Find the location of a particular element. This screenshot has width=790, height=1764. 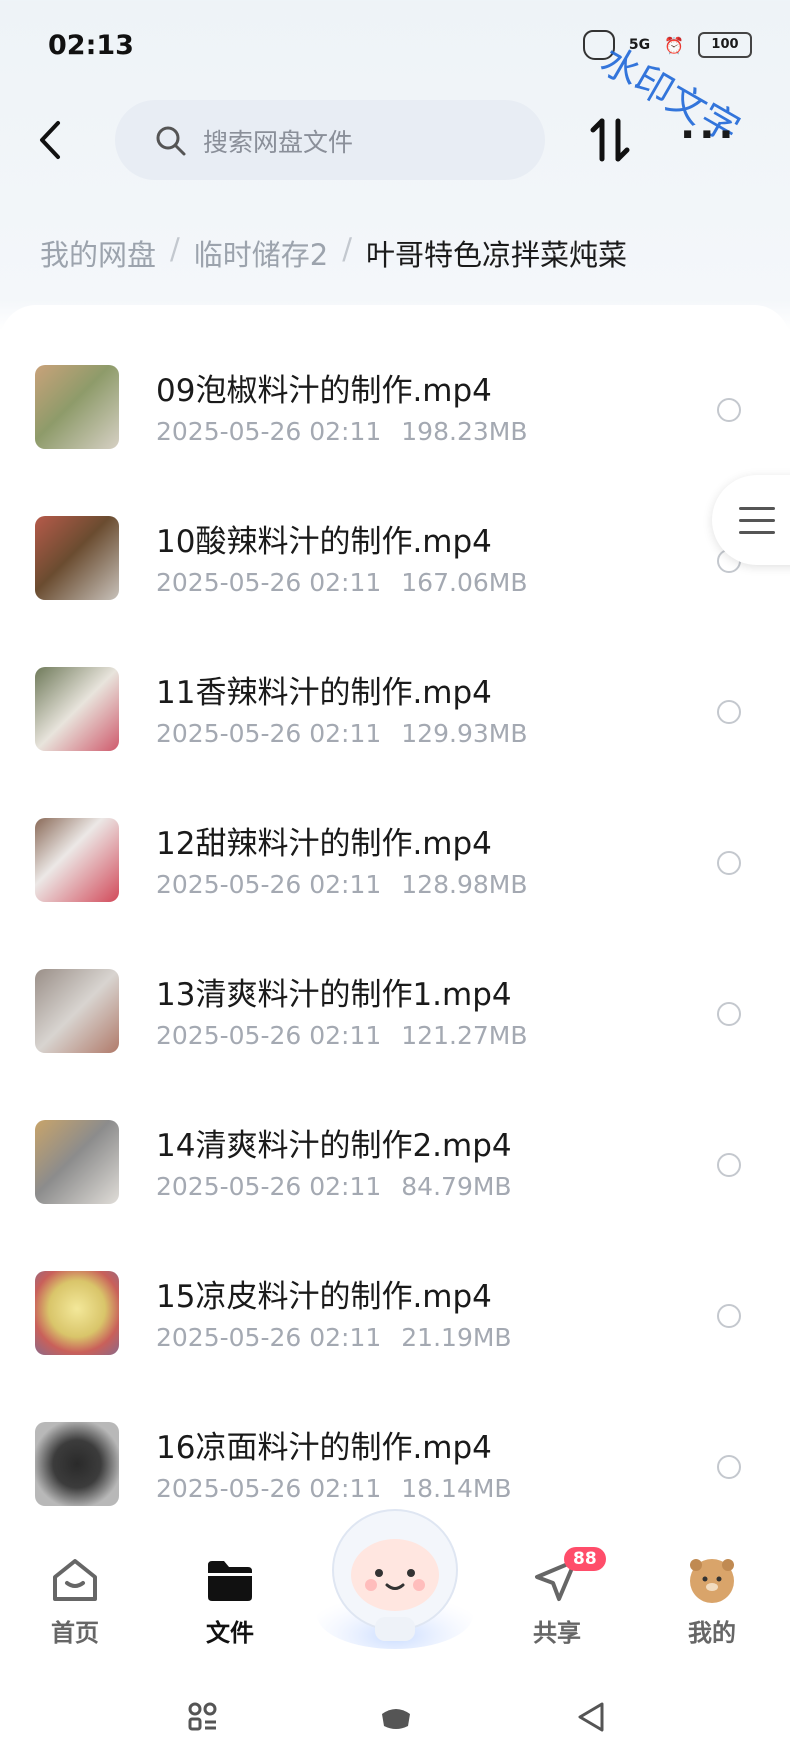

battery-icon: 100 is located at coordinates (725, 45).